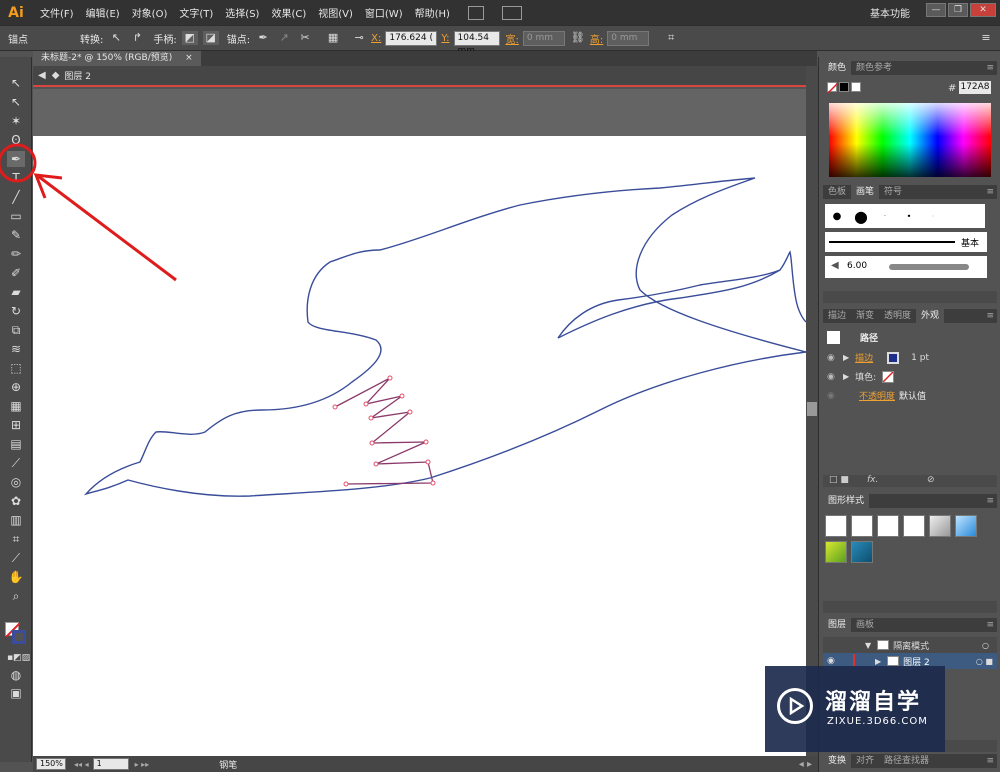 This screenshot has height=772, width=1000. What do you see at coordinates (893, 357) in the screenshot?
I see `stroke-color-swatch` at bounding box center [893, 357].